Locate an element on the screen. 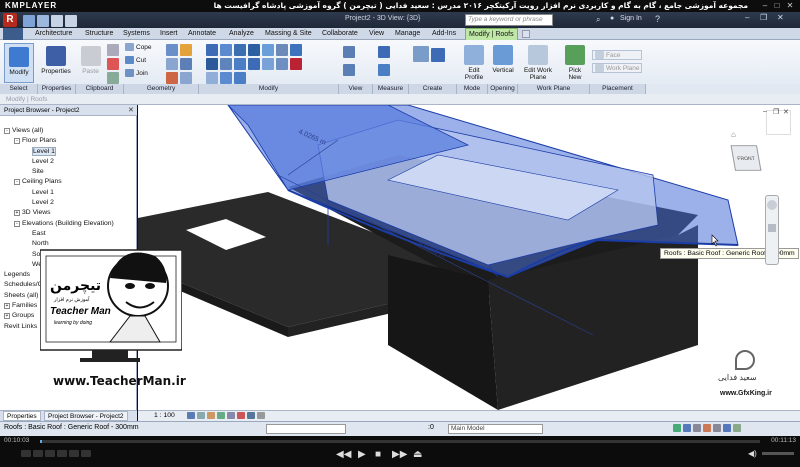 The image size is (800, 467). properties-button: Properties is located at coordinates (56, 59).